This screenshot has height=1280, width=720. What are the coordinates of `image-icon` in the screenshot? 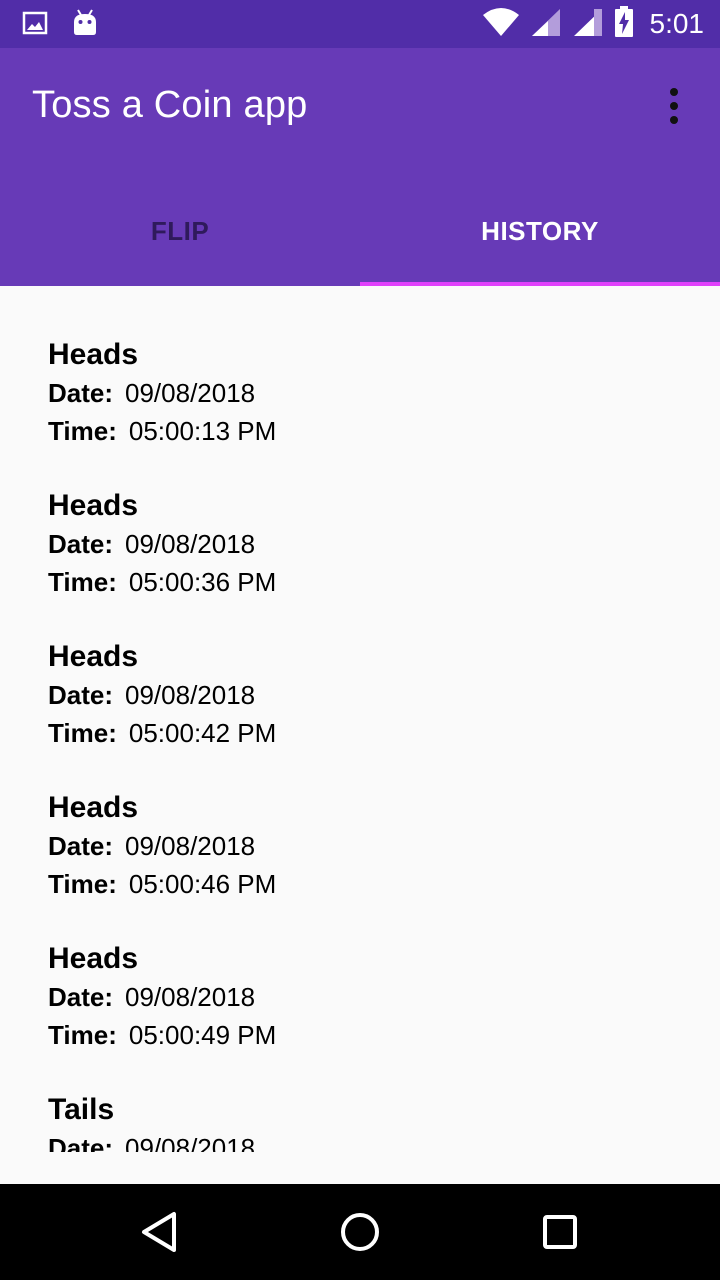 It's located at (35, 25).